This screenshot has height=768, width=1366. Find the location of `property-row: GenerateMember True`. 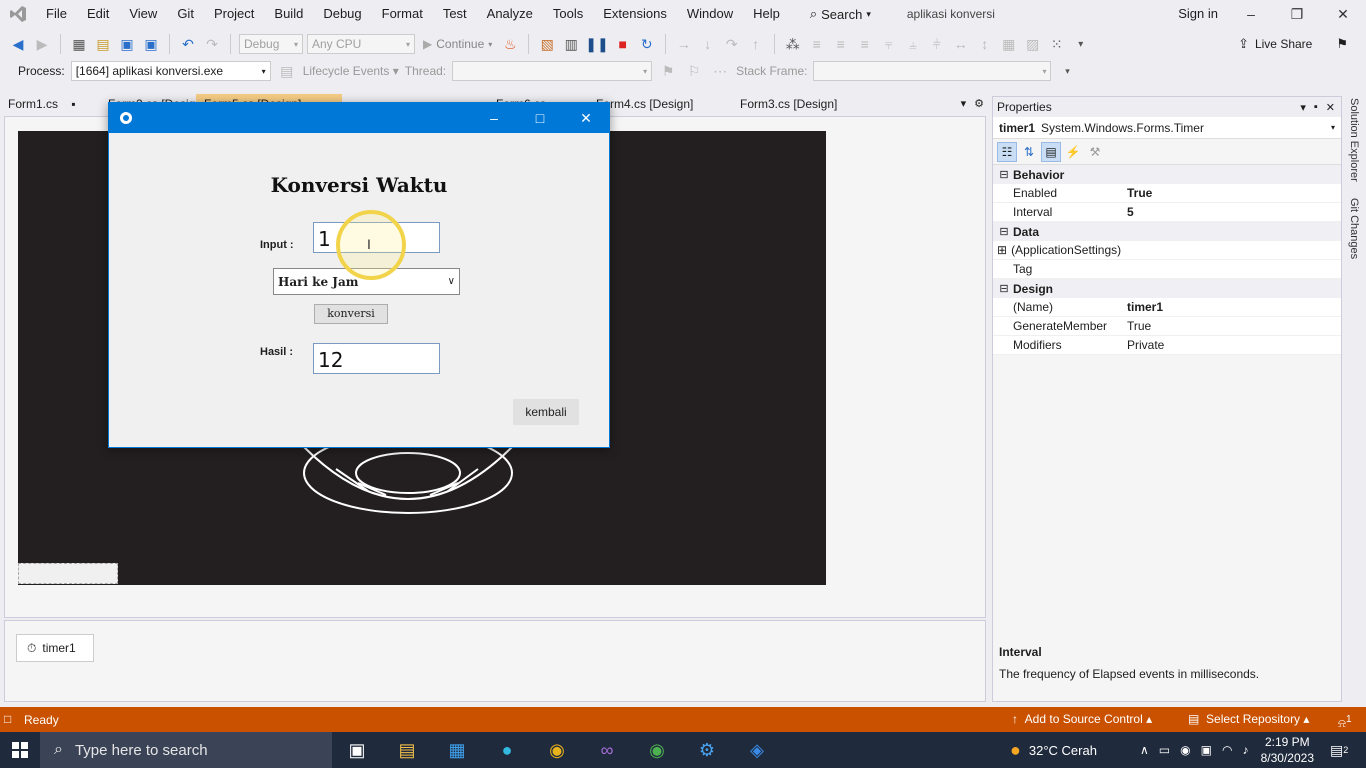

property-row: GenerateMember True is located at coordinates (1167, 326).